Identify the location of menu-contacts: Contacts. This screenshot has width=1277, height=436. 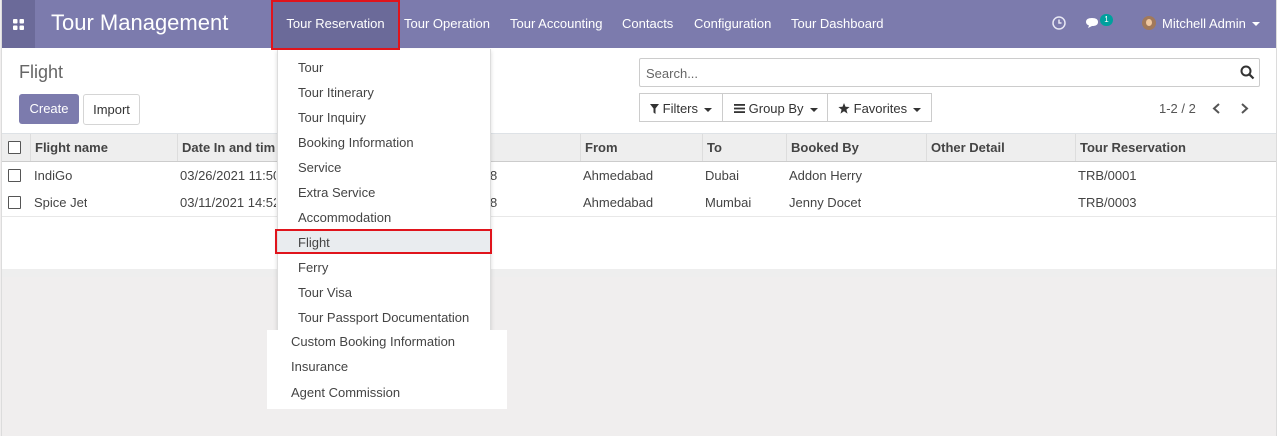
(647, 24).